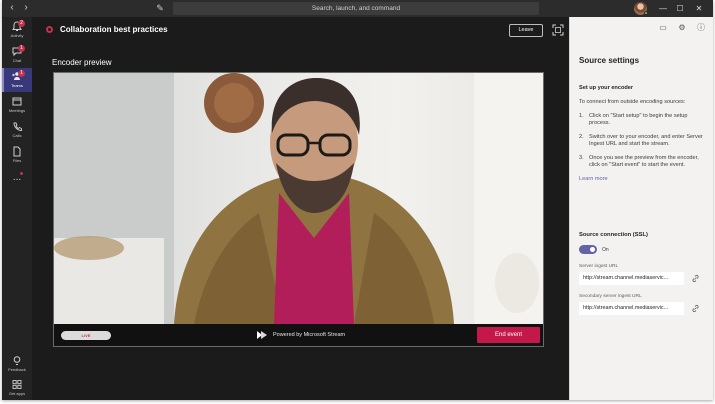 The width and height of the screenshot is (715, 404). What do you see at coordinates (558, 30) in the screenshot?
I see `expand-icon` at bounding box center [558, 30].